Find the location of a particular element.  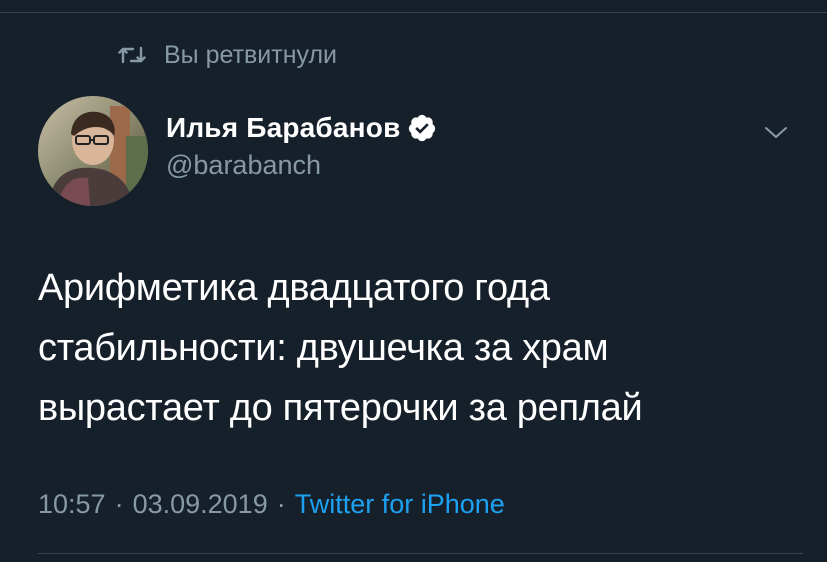

retweet-label: Вы ретвитнули is located at coordinates (251, 54).